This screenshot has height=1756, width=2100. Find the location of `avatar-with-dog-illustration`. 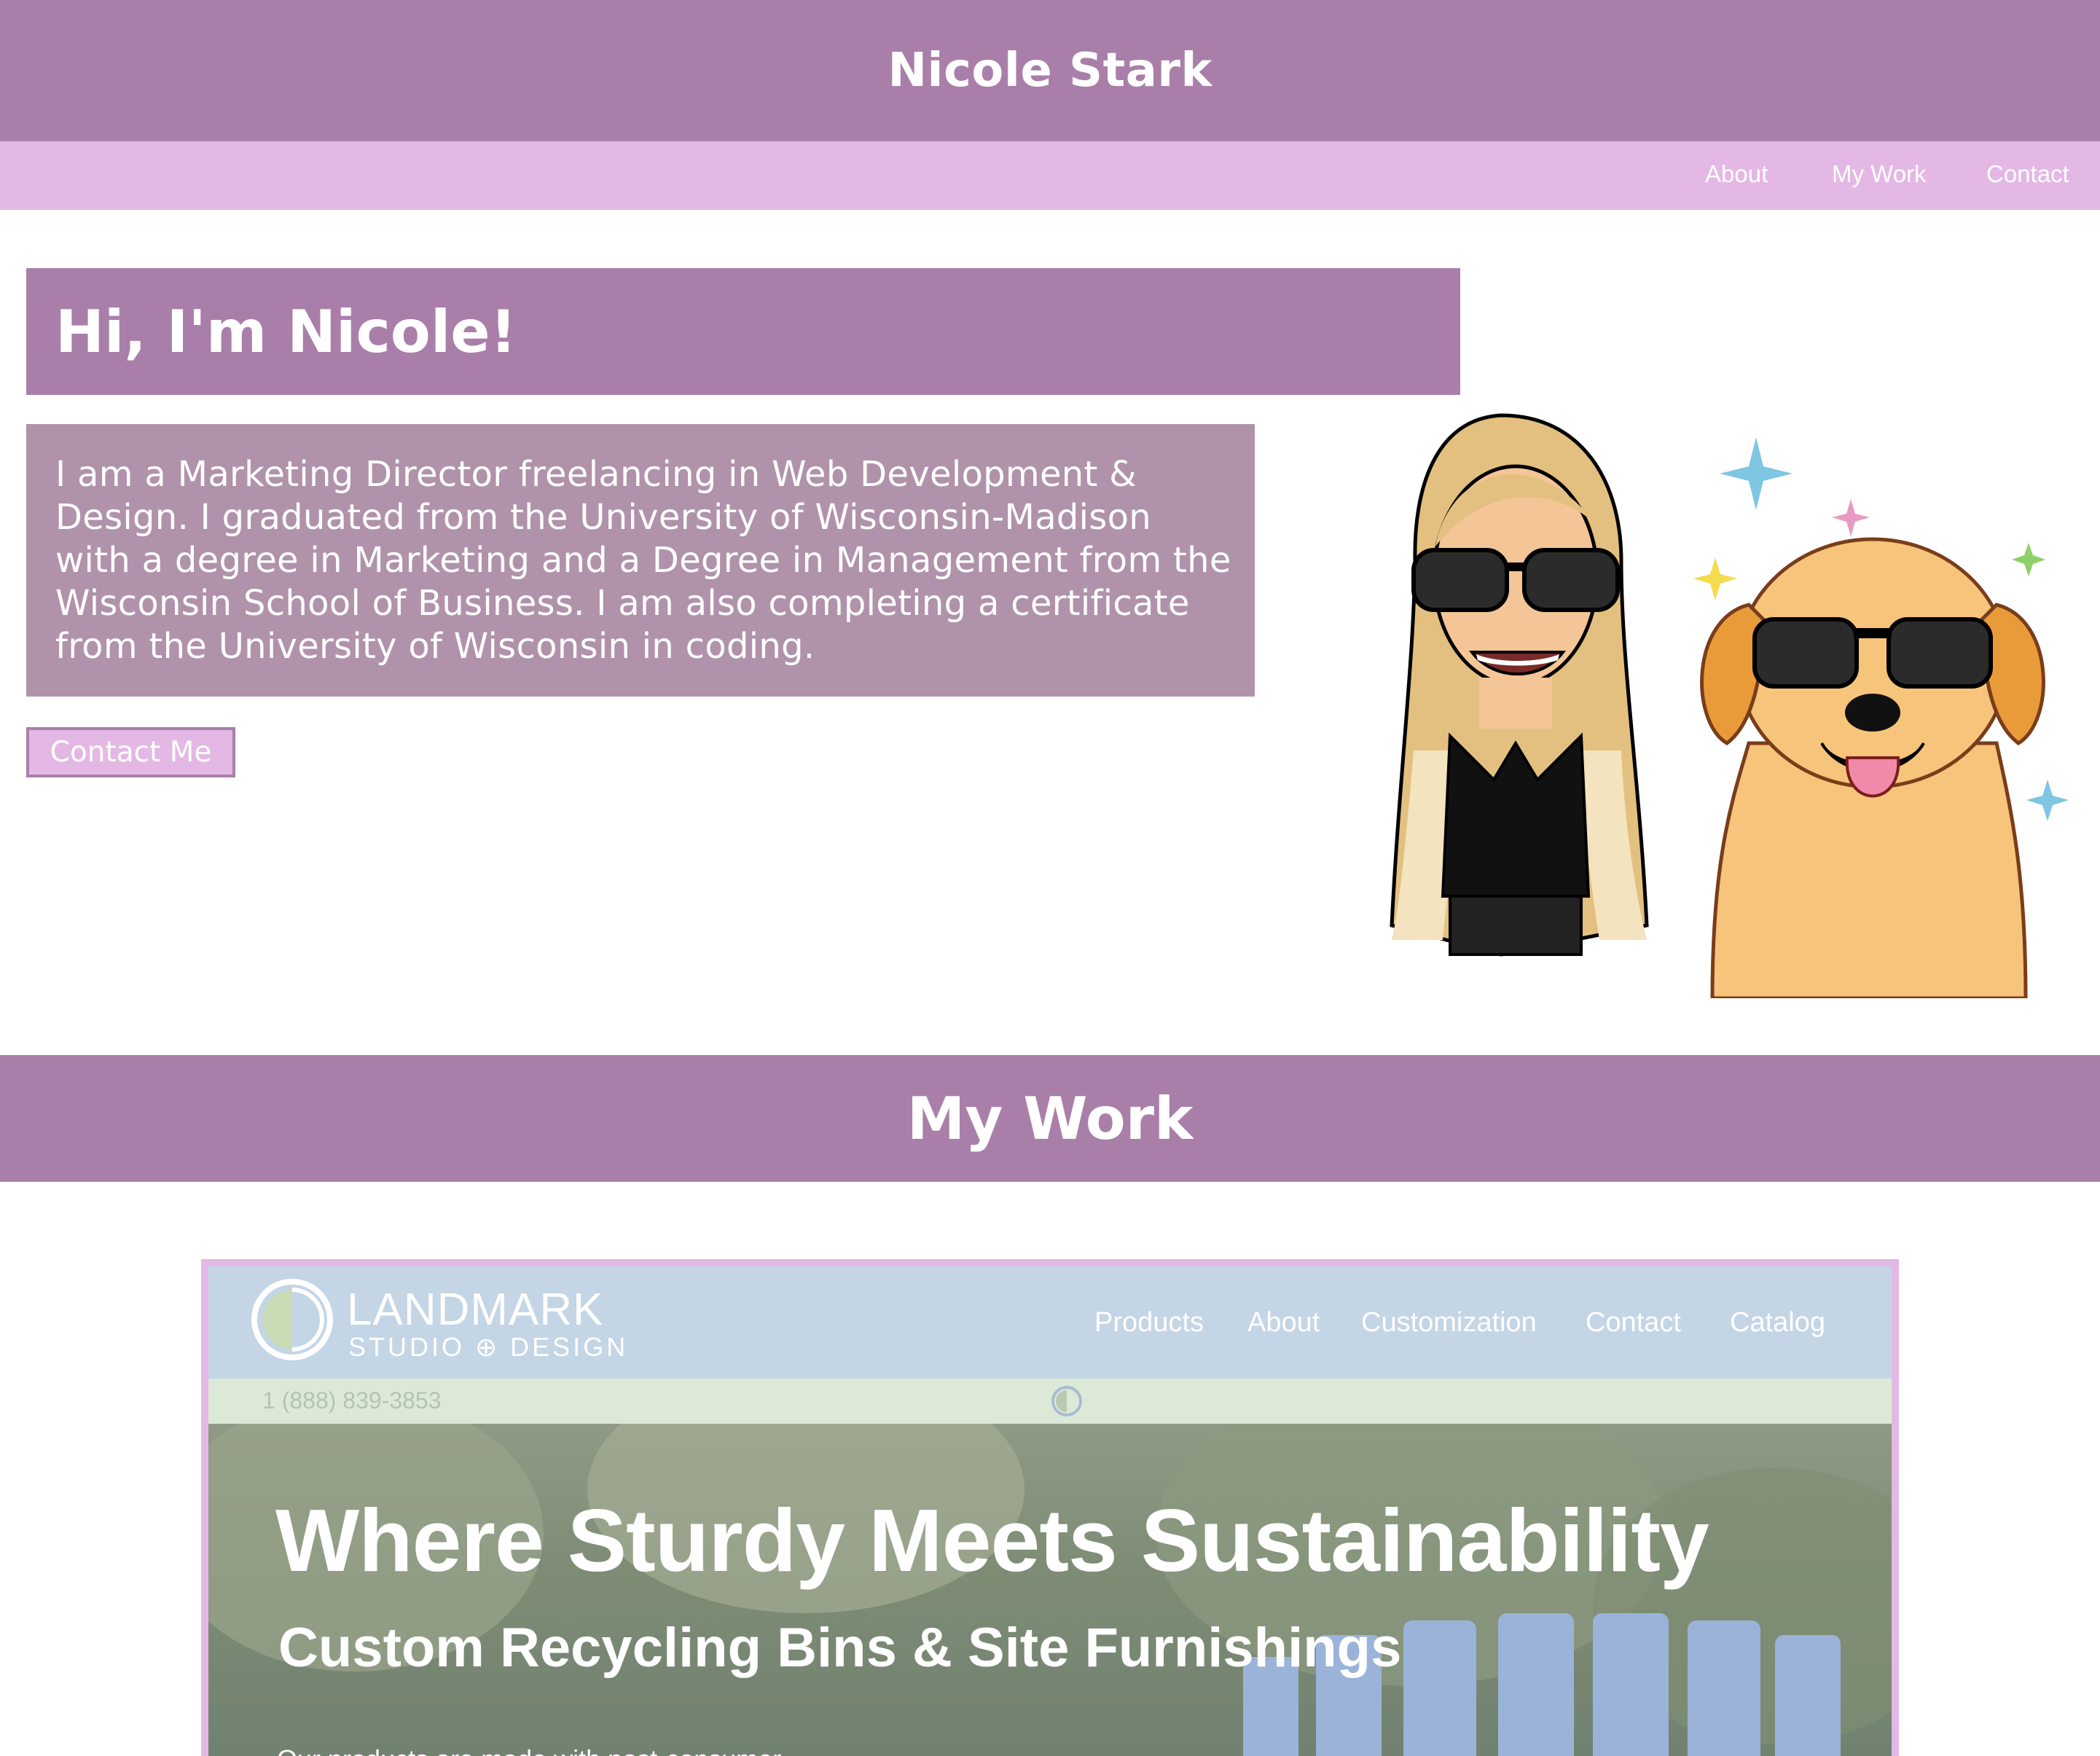

avatar-with-dog-illustration is located at coordinates (1730, 705).